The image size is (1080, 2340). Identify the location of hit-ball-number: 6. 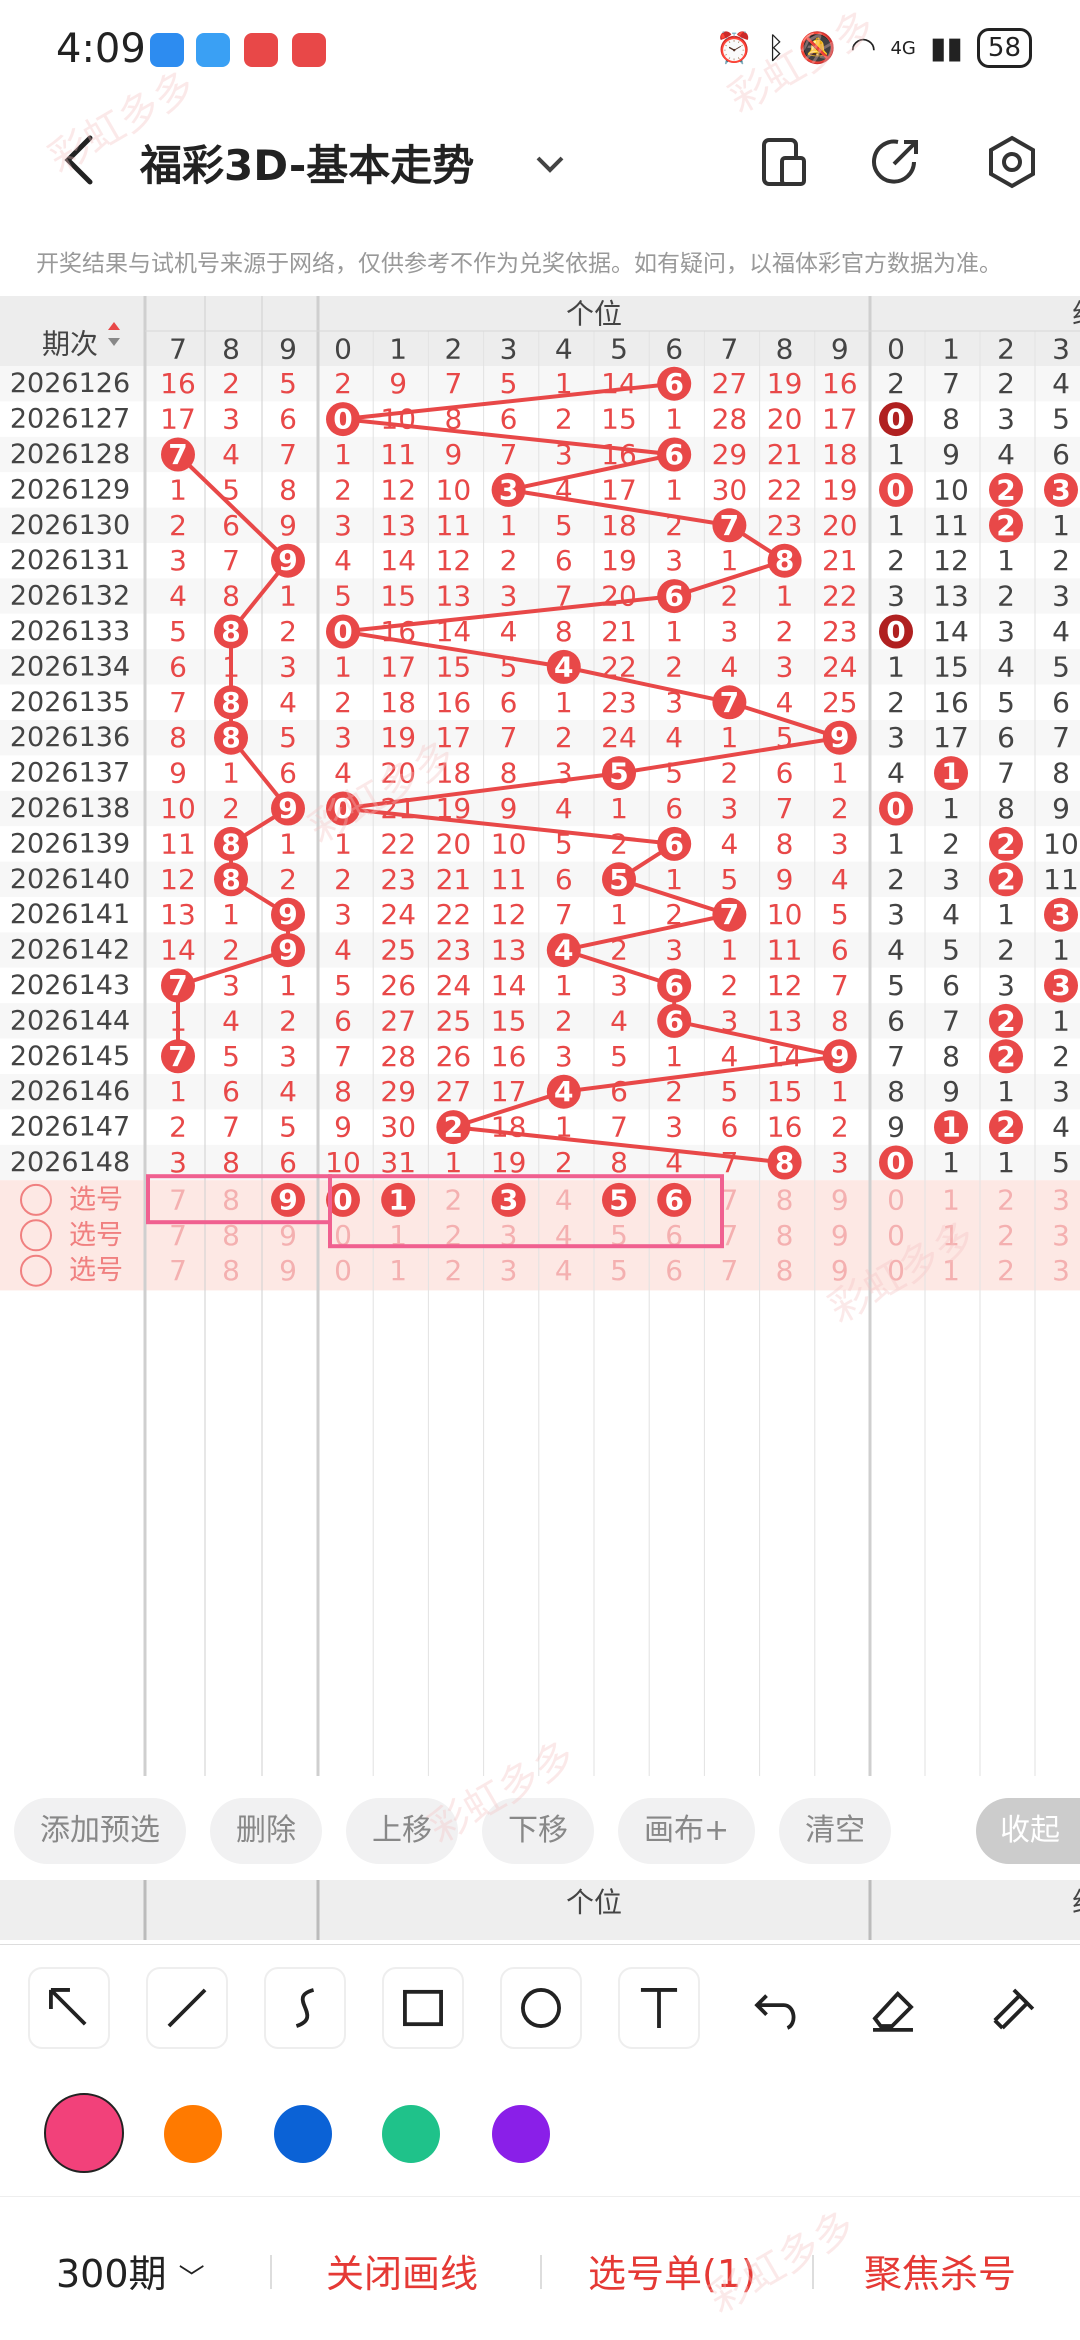
(673, 383).